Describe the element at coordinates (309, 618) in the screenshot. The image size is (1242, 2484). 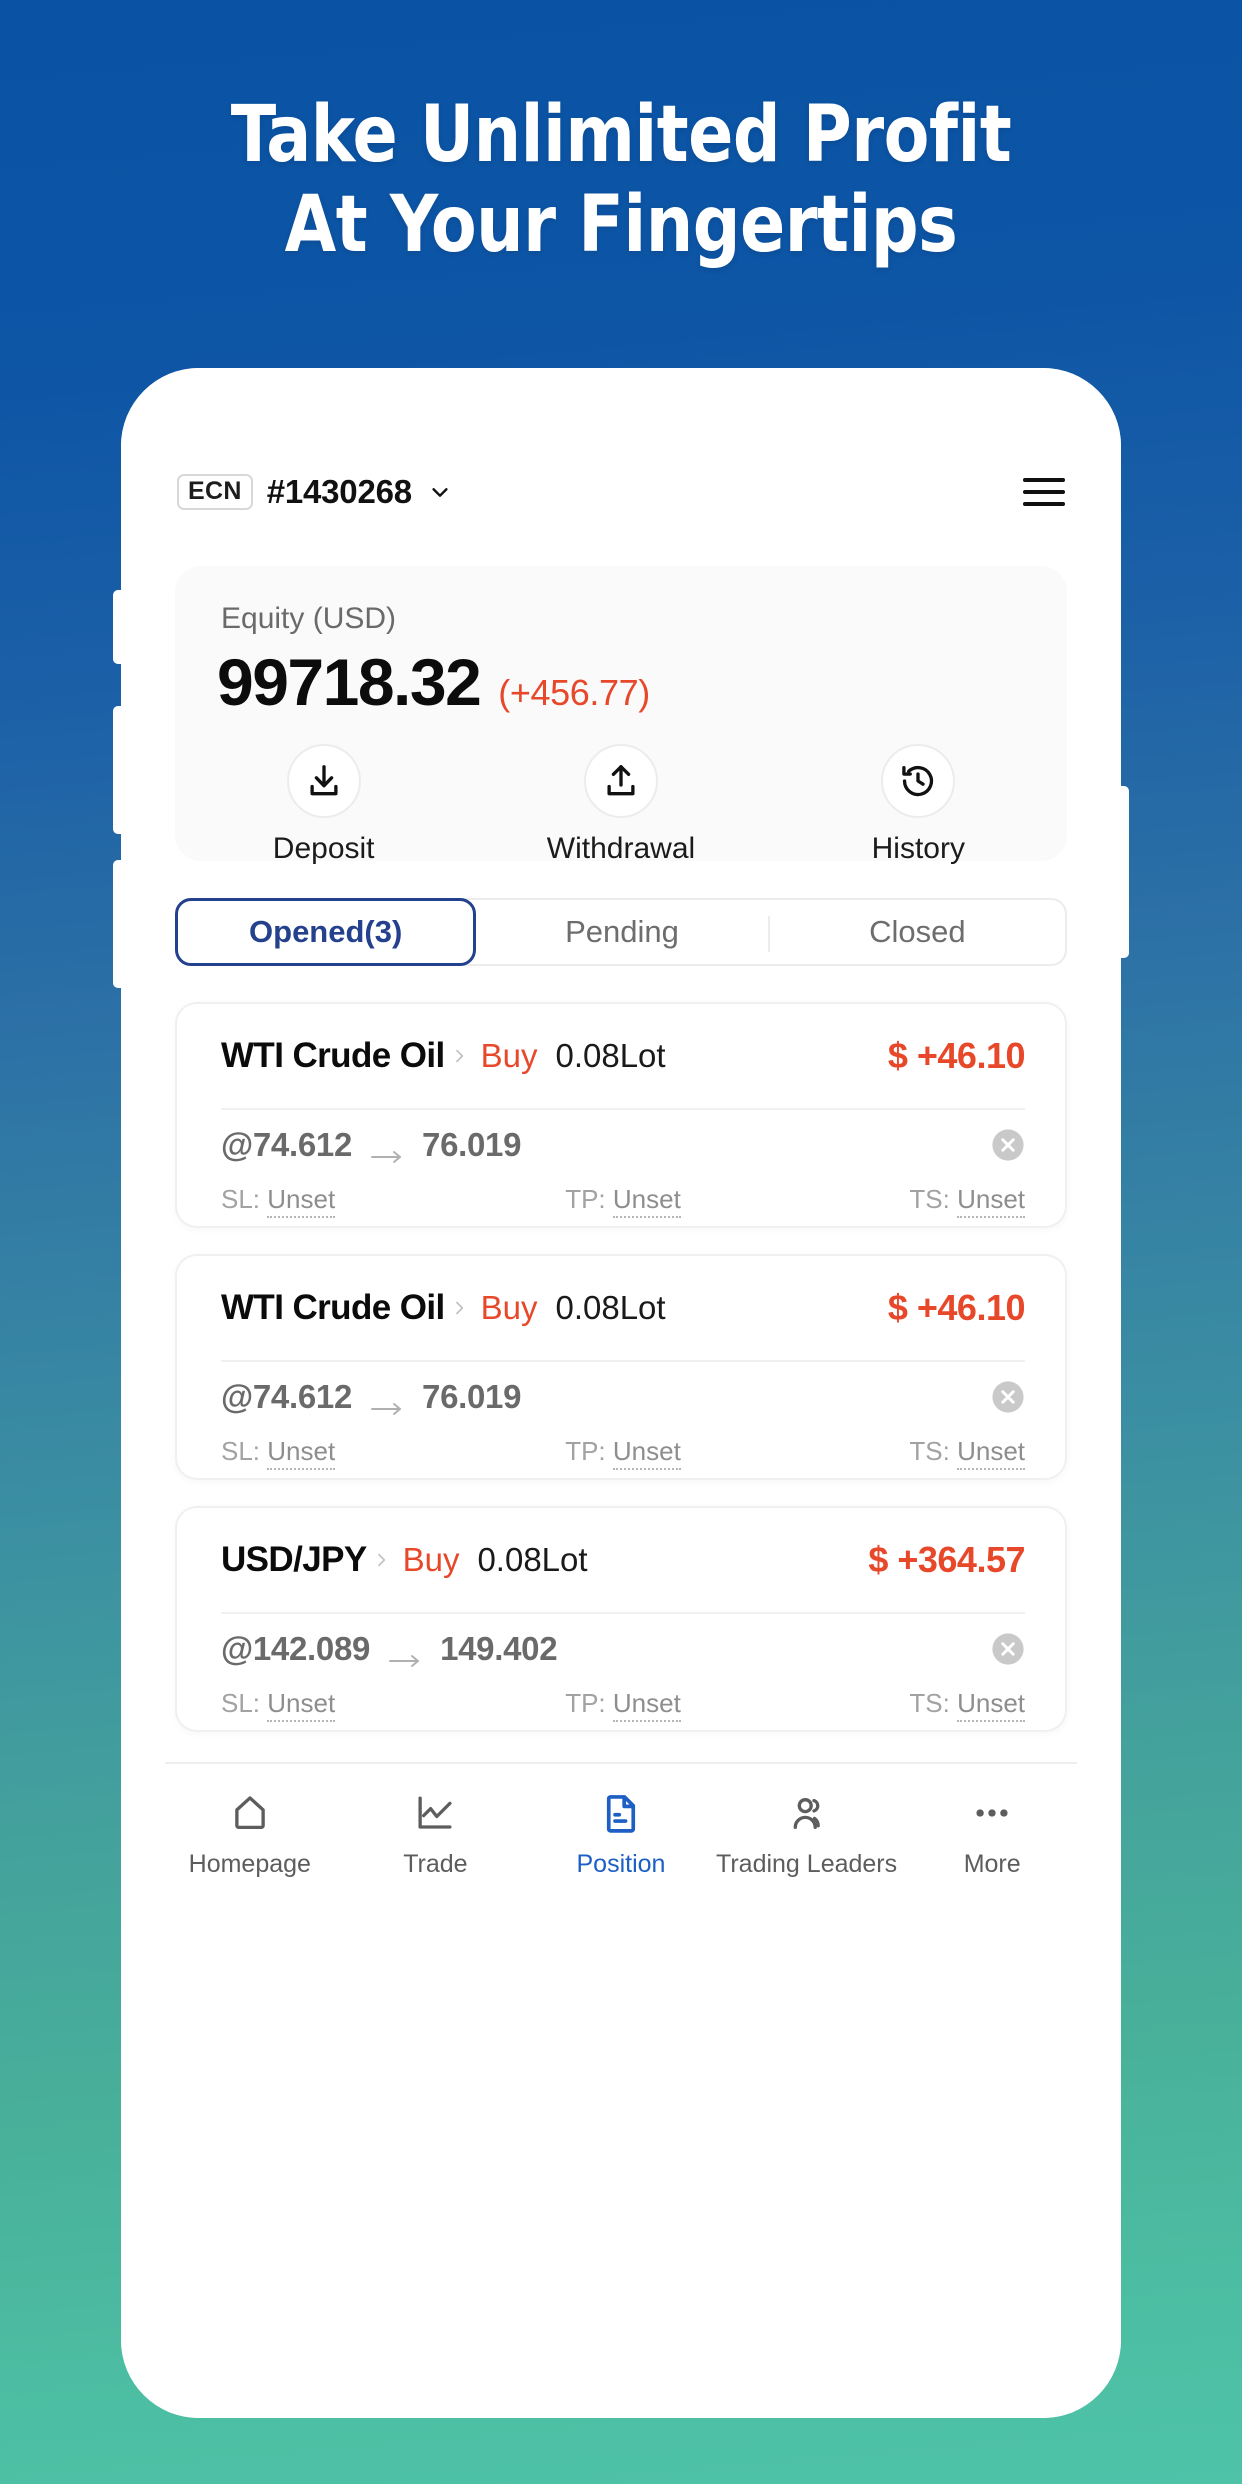
I see `equity-label: Equity (USD)` at that location.